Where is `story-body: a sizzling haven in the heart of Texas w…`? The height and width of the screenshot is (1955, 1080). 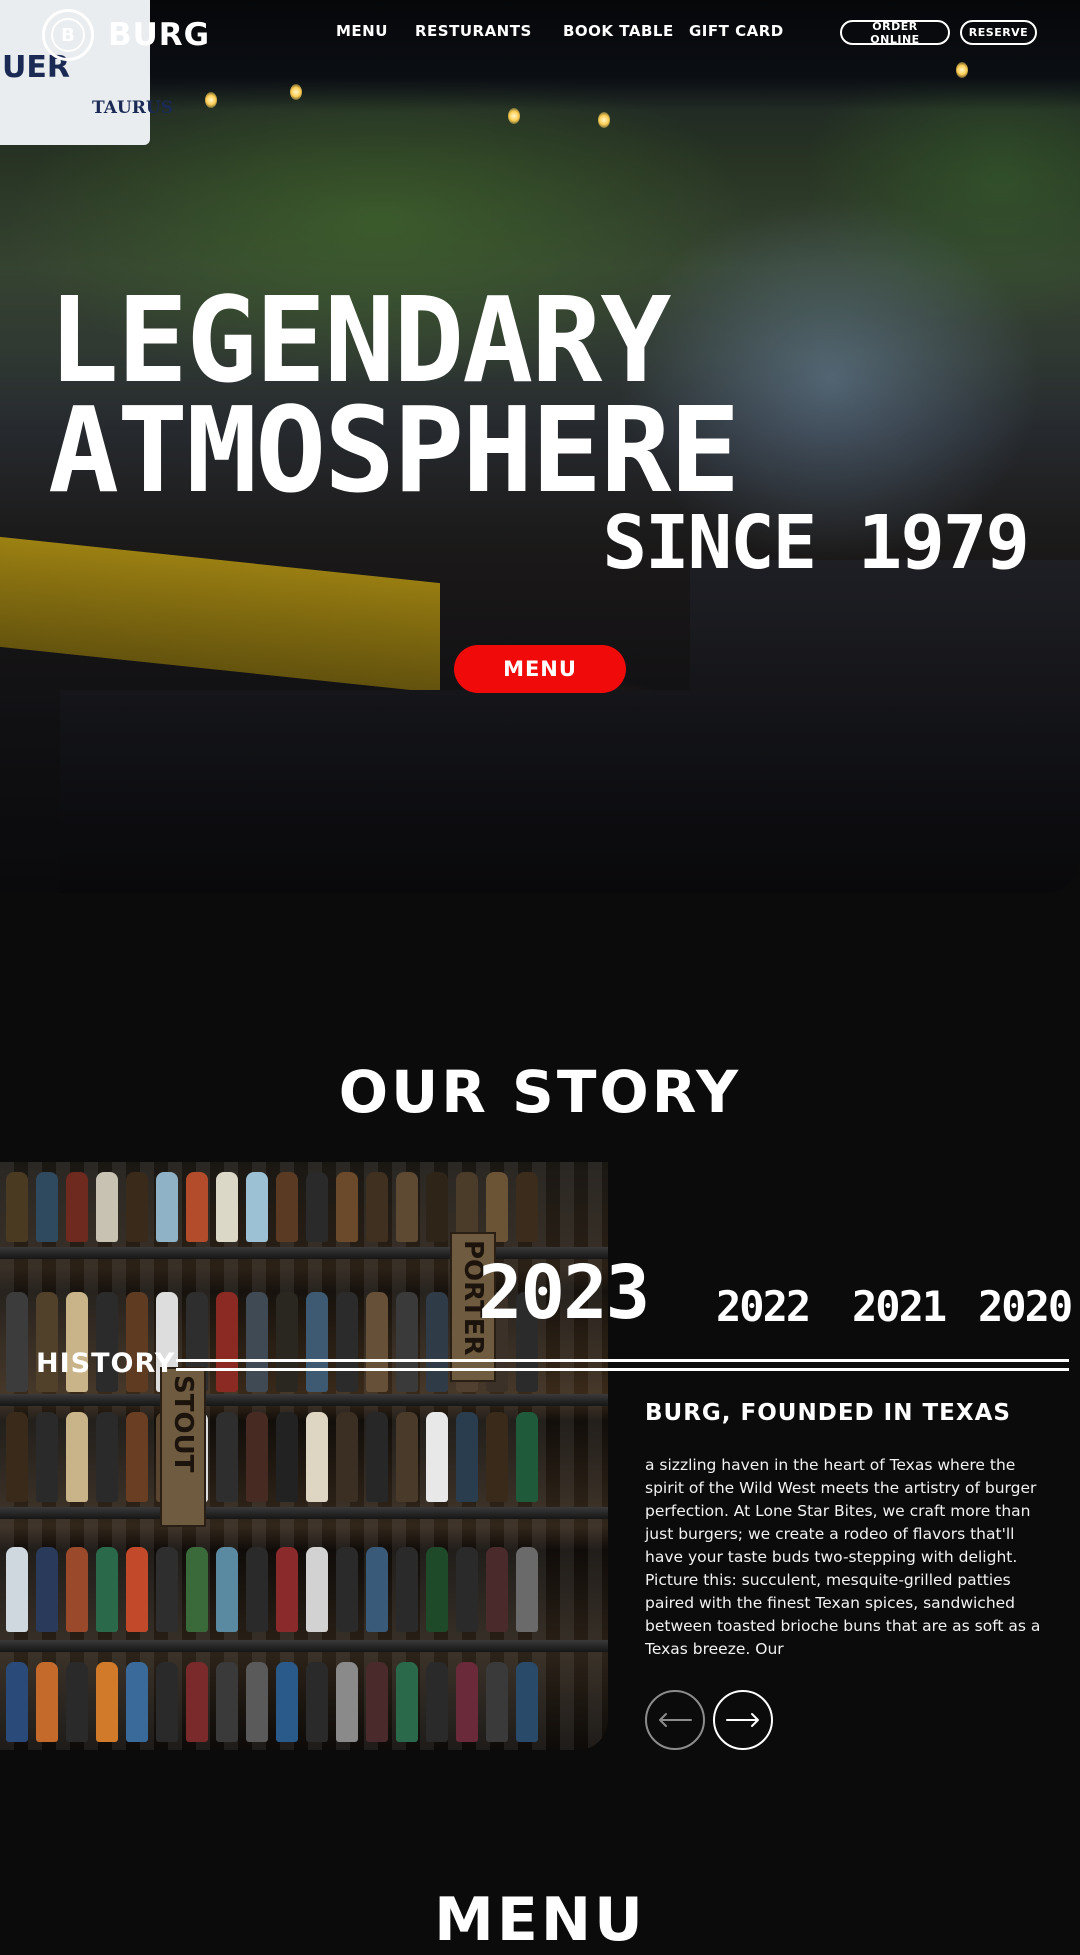 story-body: a sizzling haven in the heart of Texas w… is located at coordinates (843, 1557).